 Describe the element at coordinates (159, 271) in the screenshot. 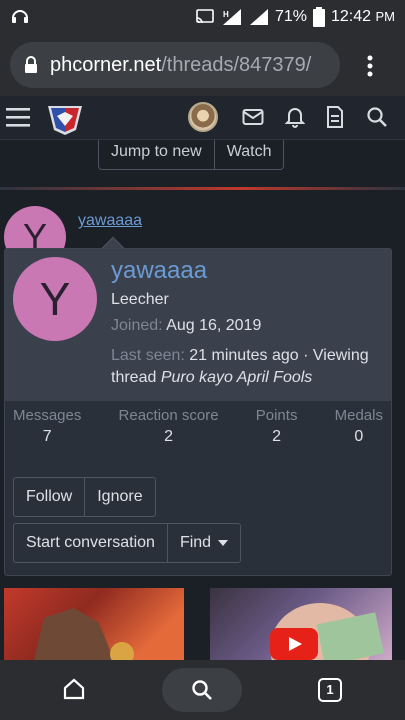

I see `member-name-link: yawaaaa` at that location.